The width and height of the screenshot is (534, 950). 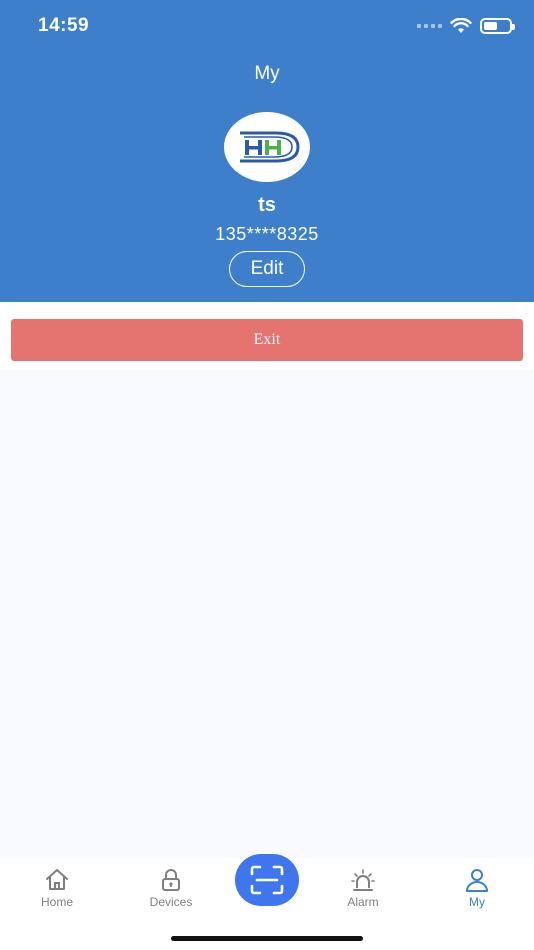 What do you see at coordinates (57, 892) in the screenshot?
I see `tab-home: Home` at bounding box center [57, 892].